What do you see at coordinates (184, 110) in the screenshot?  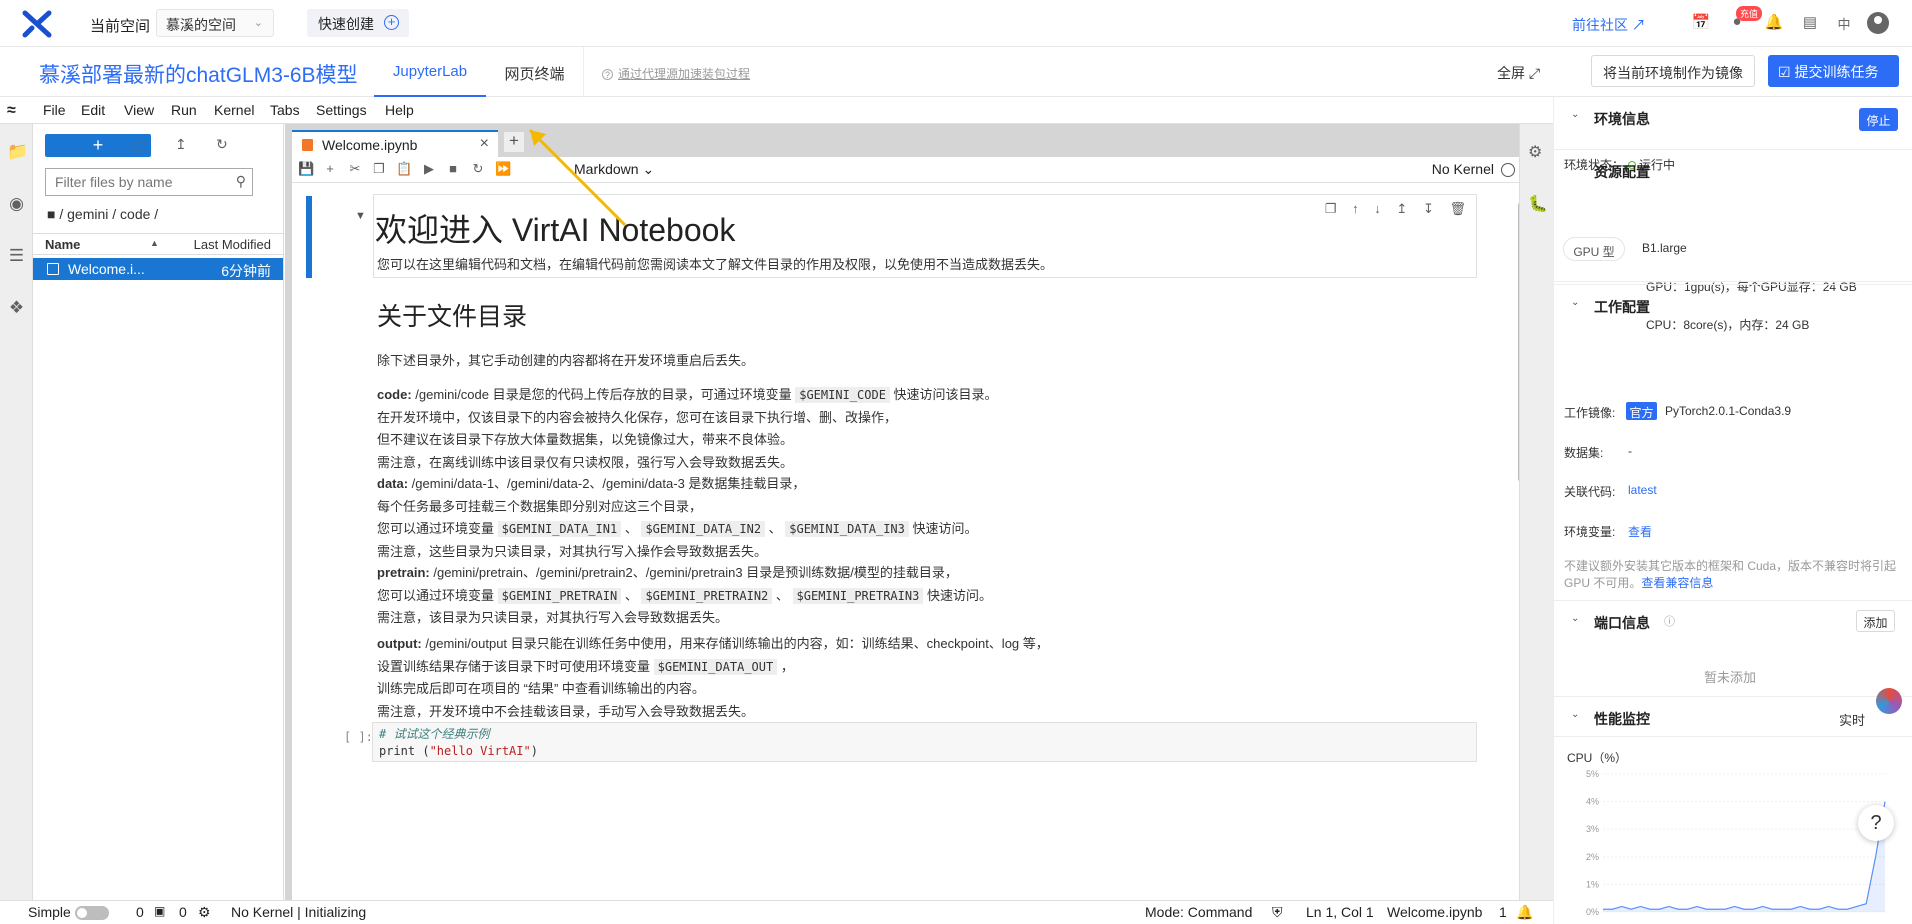 I see `menu-run: Run` at bounding box center [184, 110].